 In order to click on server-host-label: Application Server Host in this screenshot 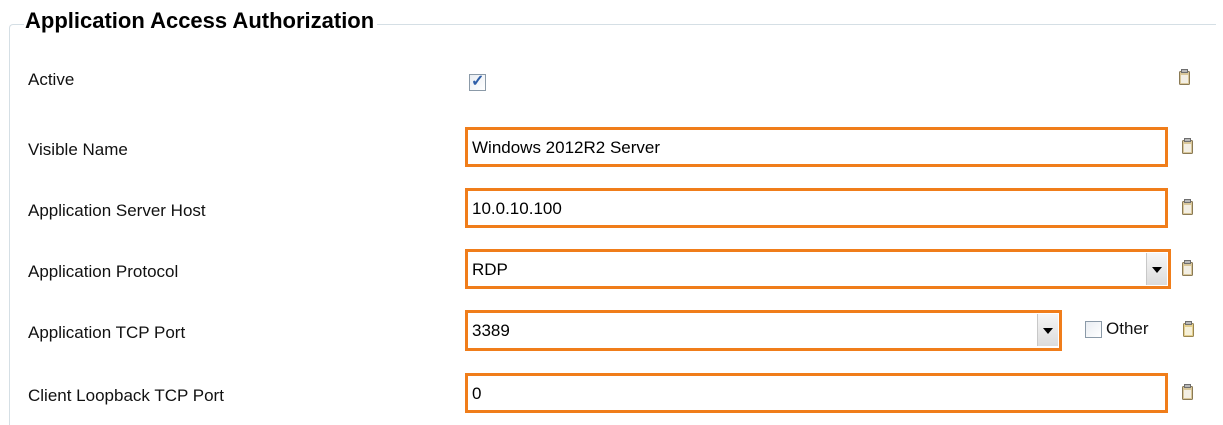, I will do `click(117, 210)`.